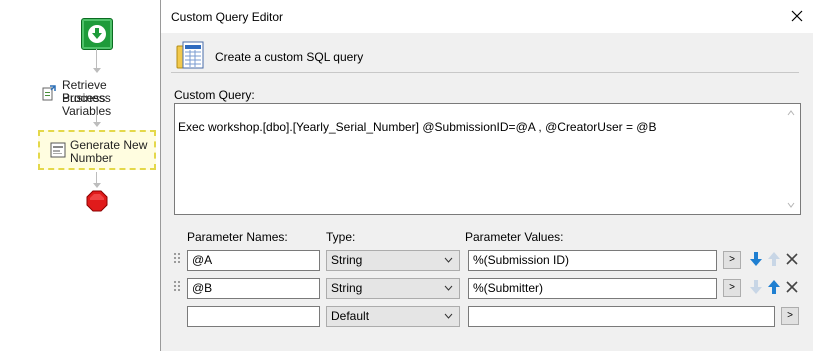 Image resolution: width=813 pixels, height=351 pixels. Describe the element at coordinates (96, 59) in the screenshot. I see `connector-line` at that location.